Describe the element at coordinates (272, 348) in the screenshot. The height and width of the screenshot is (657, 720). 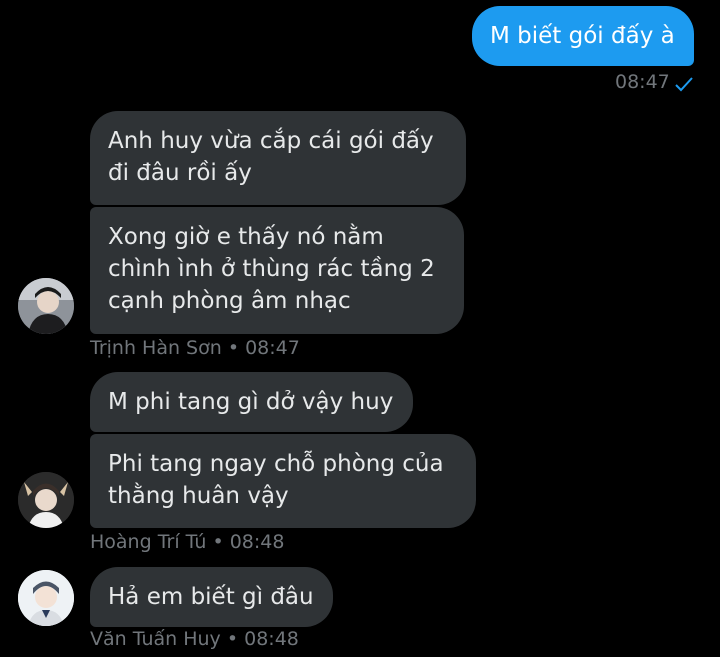
I see `message-time: 08:47` at that location.